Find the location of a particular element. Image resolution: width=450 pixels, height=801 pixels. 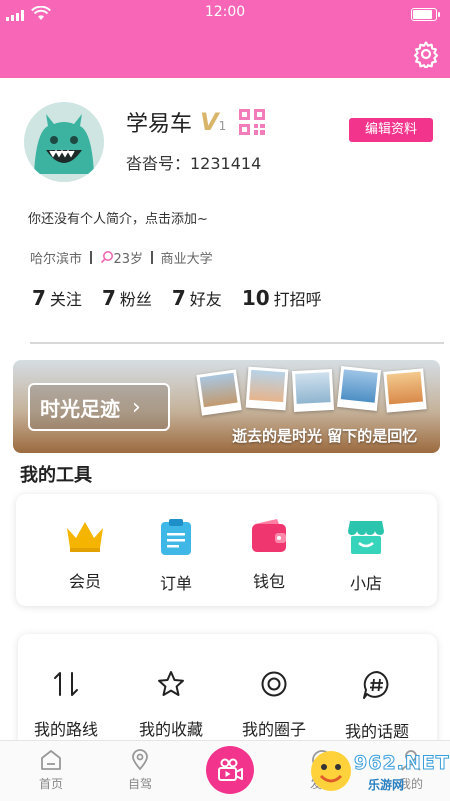

home-icon is located at coordinates (51, 760).